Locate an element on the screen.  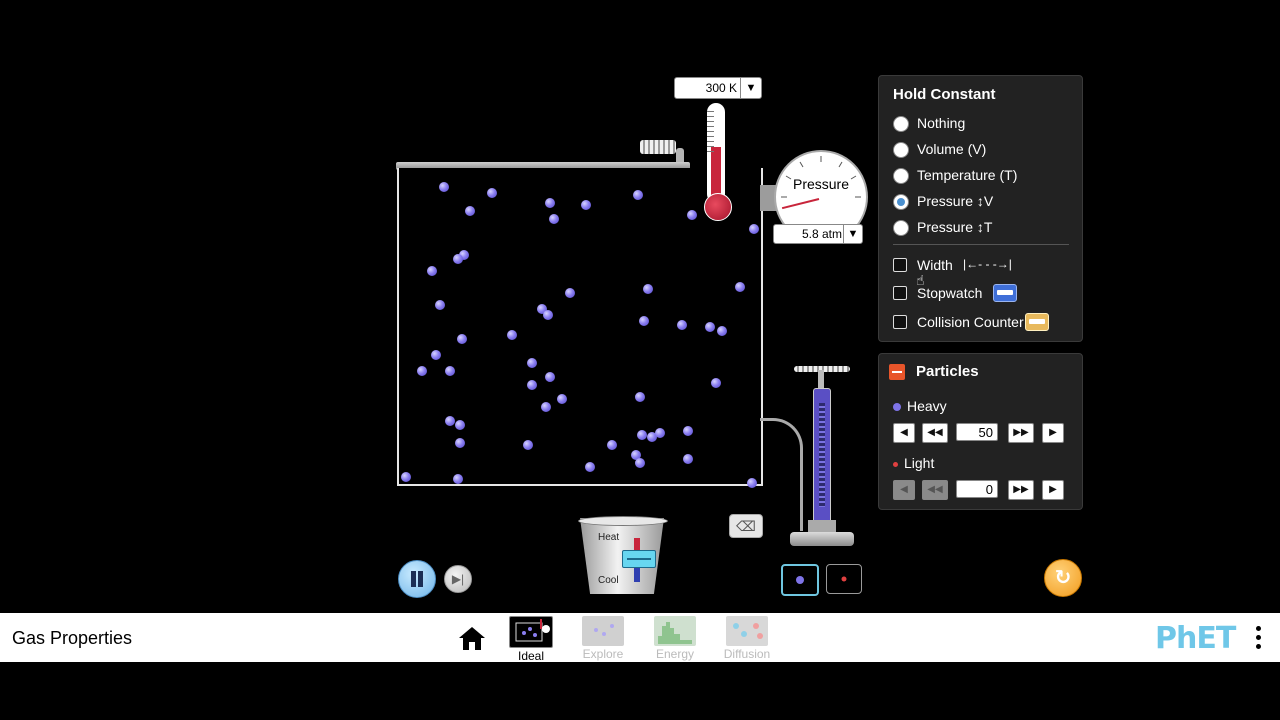
ideal-screen-icon is located at coordinates (531, 632).